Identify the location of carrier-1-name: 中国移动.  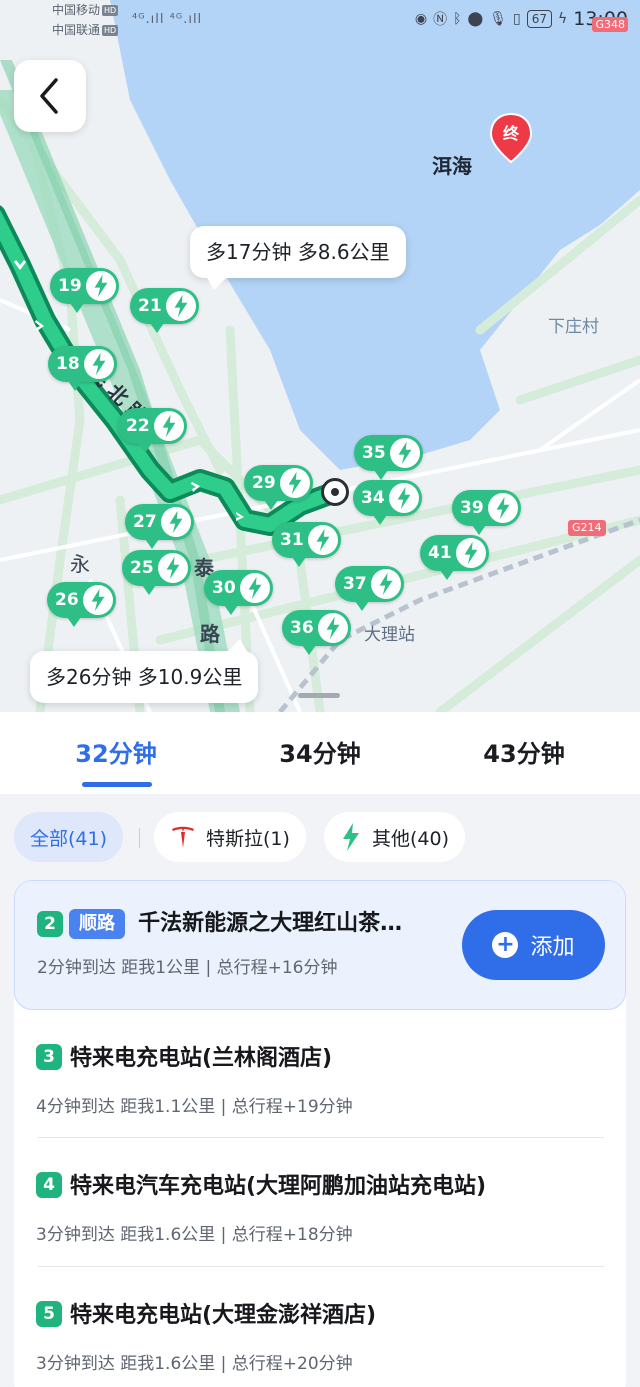
(76, 10).